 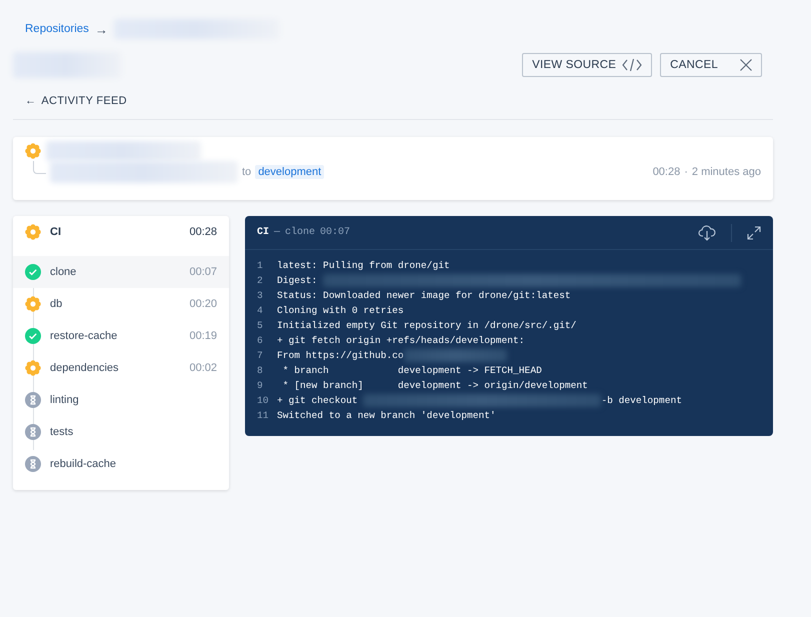 I want to click on line-number: 8, so click(x=260, y=370).